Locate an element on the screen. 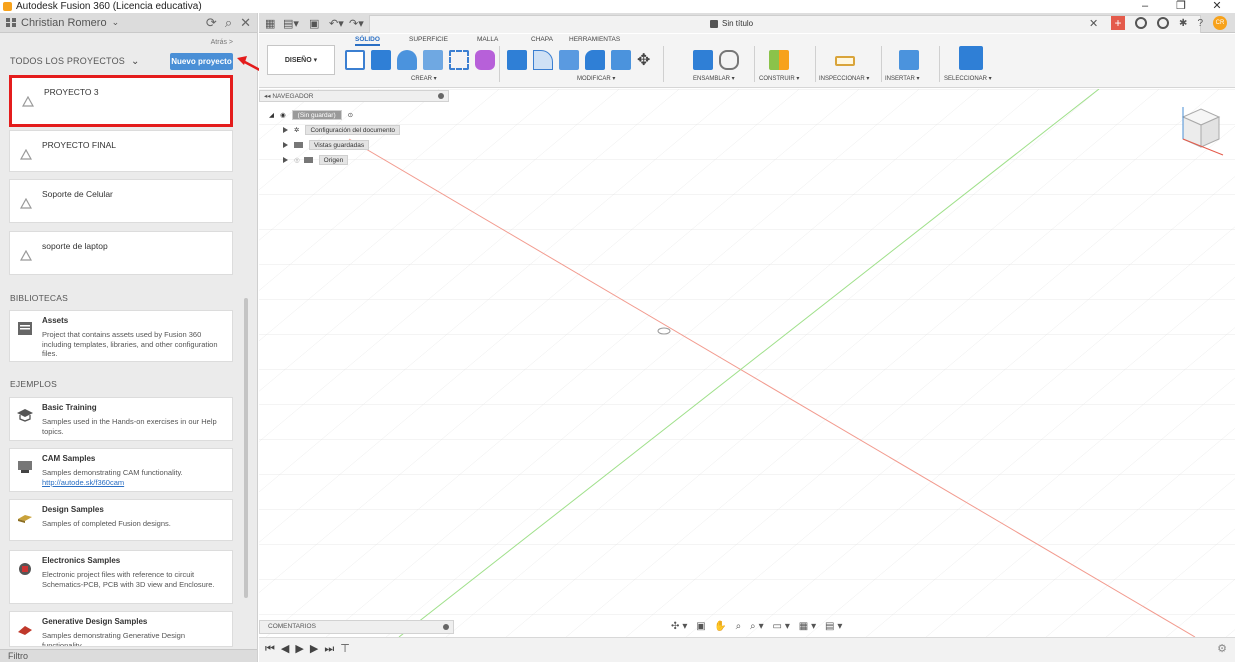 The width and height of the screenshot is (1235, 662). visibility-off-icon: ◎ is located at coordinates (297, 160).